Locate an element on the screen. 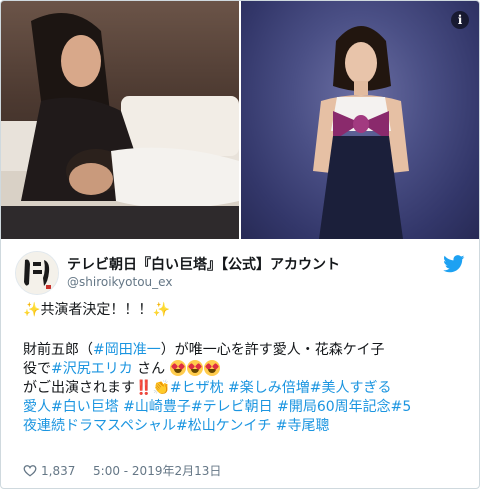 The image size is (480, 489). tweet-line-1: 財前五郎（#岡田准一）が唯一心を許す愛人・花森ケイ子 is located at coordinates (247, 350).